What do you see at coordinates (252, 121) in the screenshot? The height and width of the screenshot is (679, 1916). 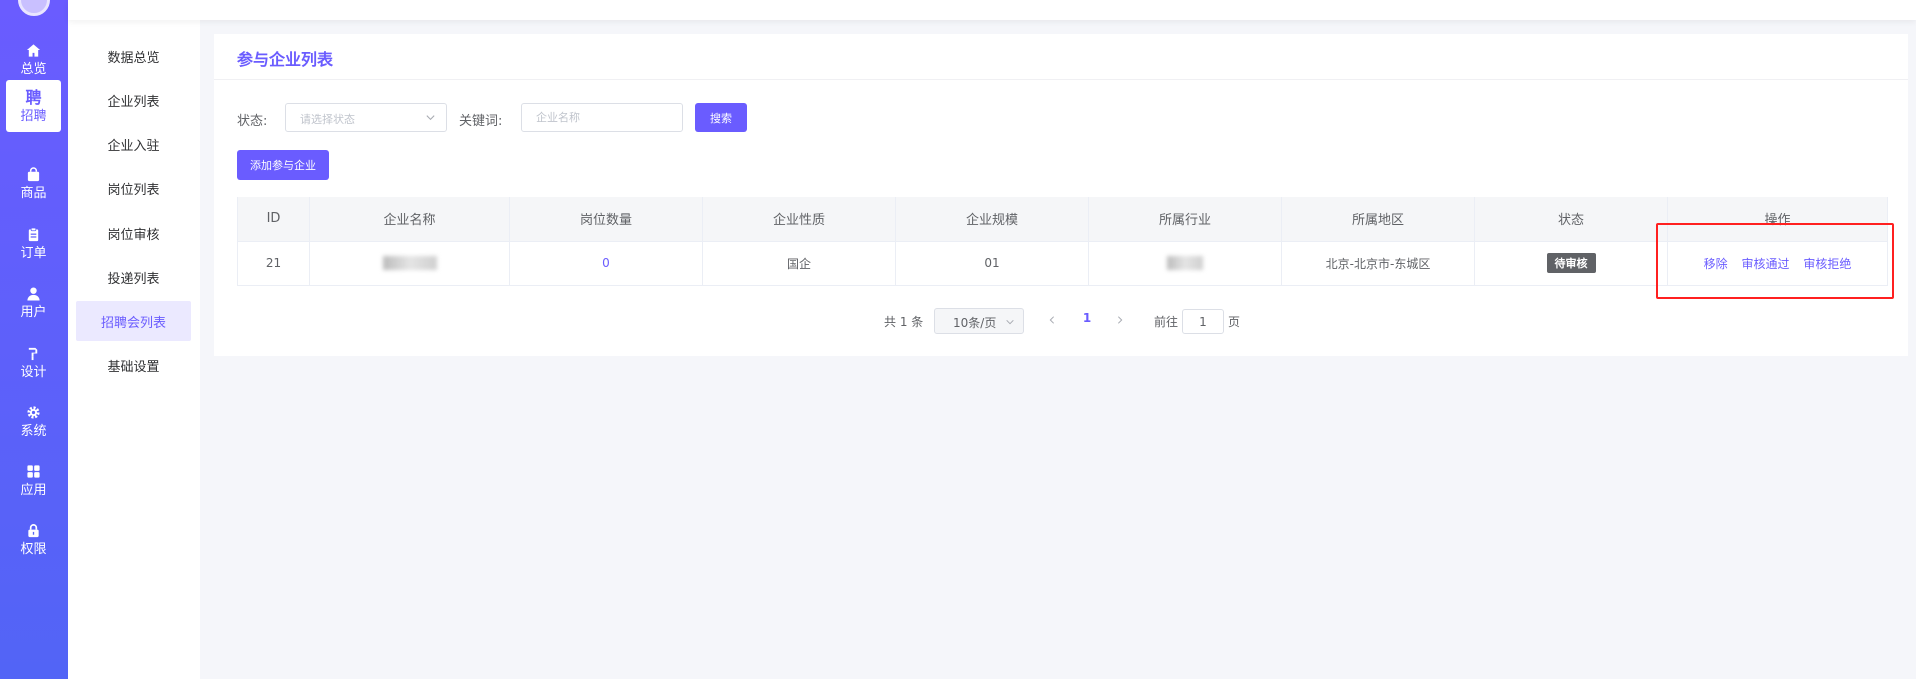 I see `status-filter-label: 状态:` at bounding box center [252, 121].